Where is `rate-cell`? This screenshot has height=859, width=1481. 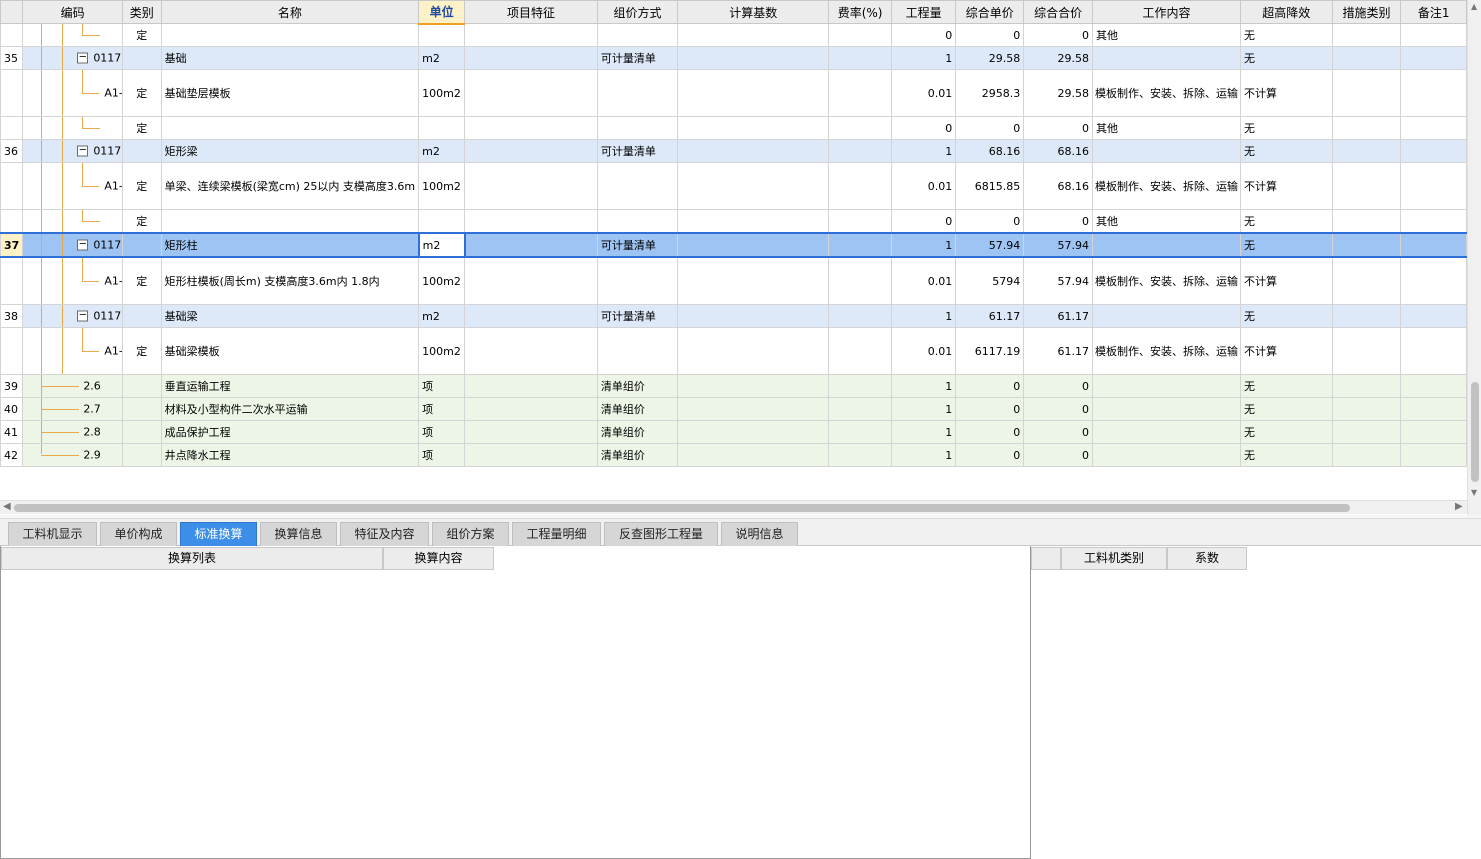
rate-cell is located at coordinates (860, 432).